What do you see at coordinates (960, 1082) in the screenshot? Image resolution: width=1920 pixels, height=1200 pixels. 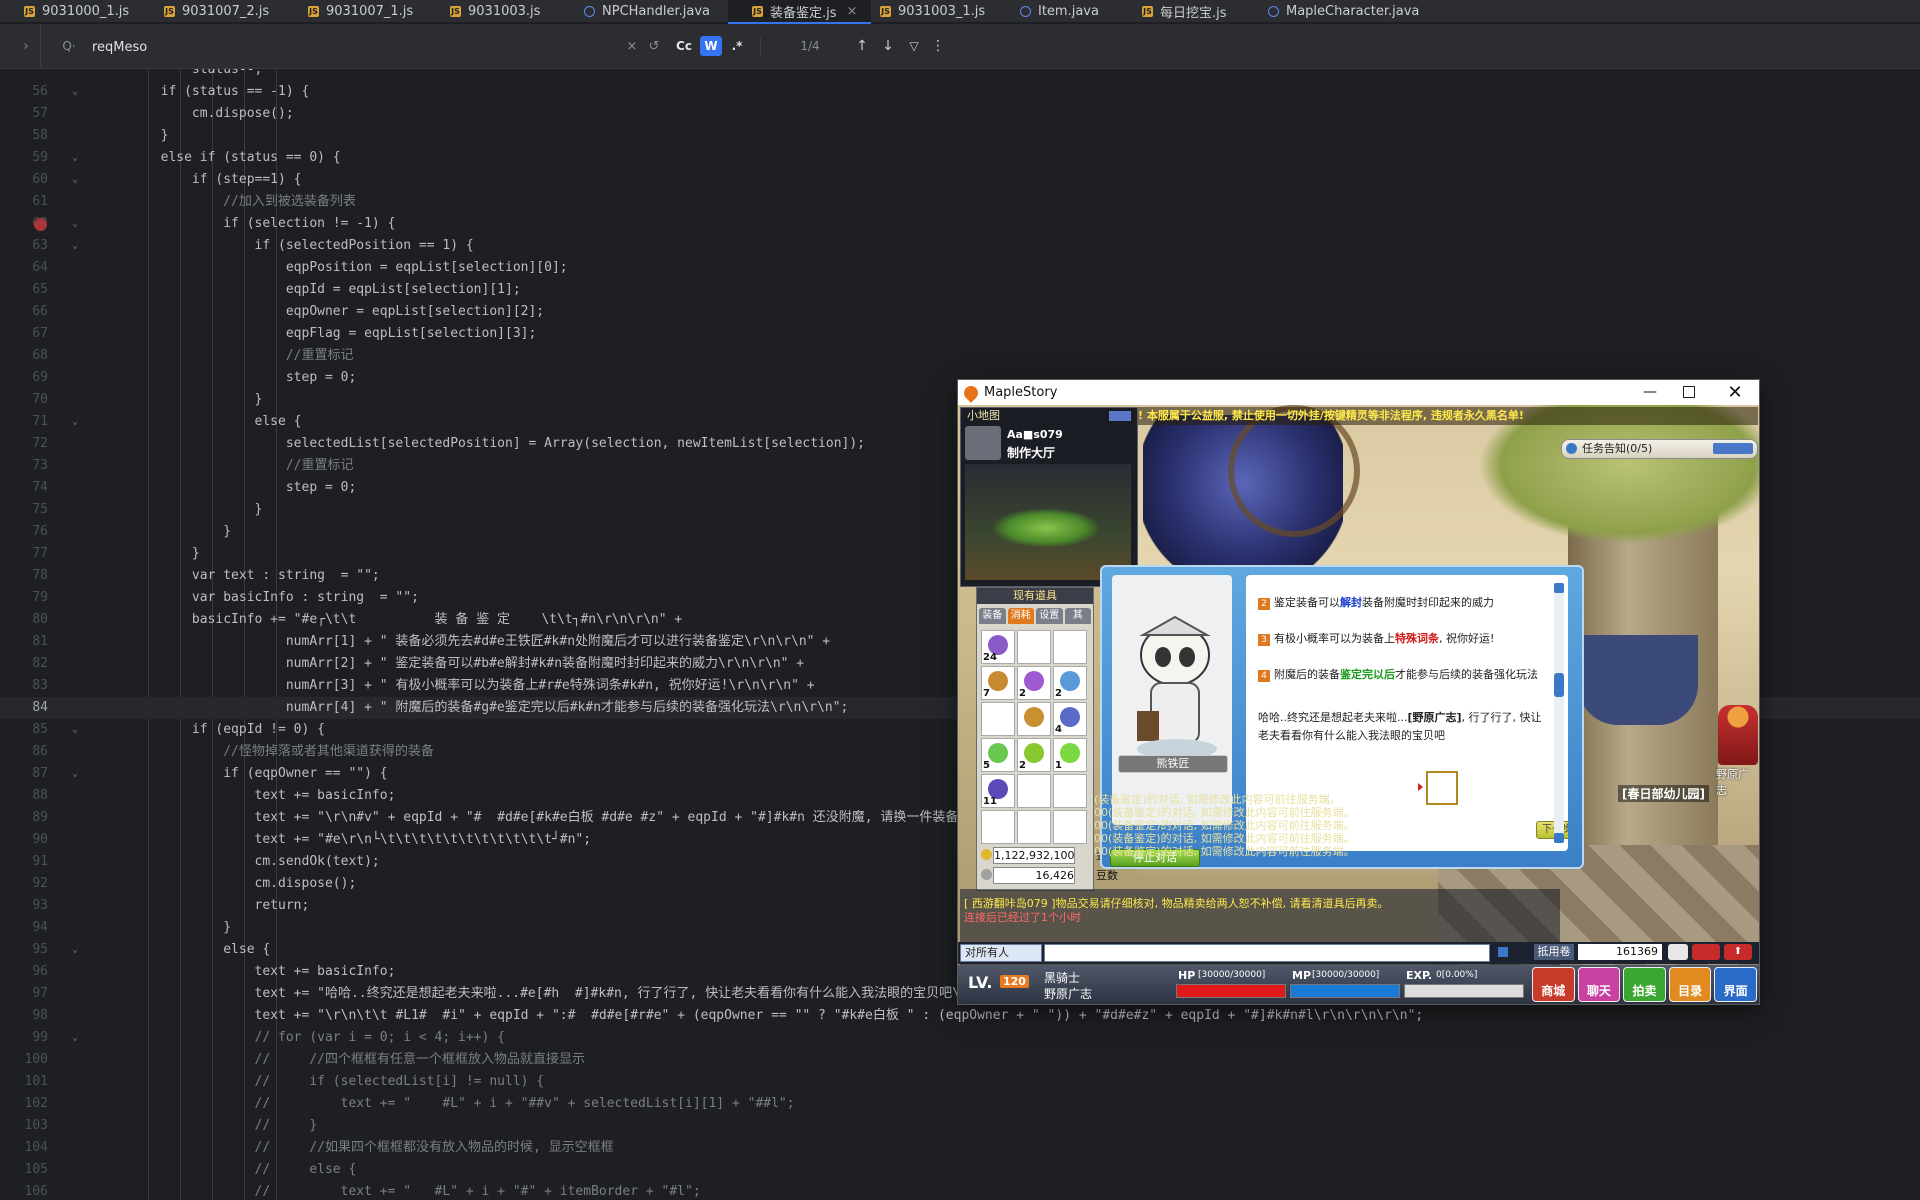 I see `code-line: 101 // if (selectedList[i] != null) {` at bounding box center [960, 1082].